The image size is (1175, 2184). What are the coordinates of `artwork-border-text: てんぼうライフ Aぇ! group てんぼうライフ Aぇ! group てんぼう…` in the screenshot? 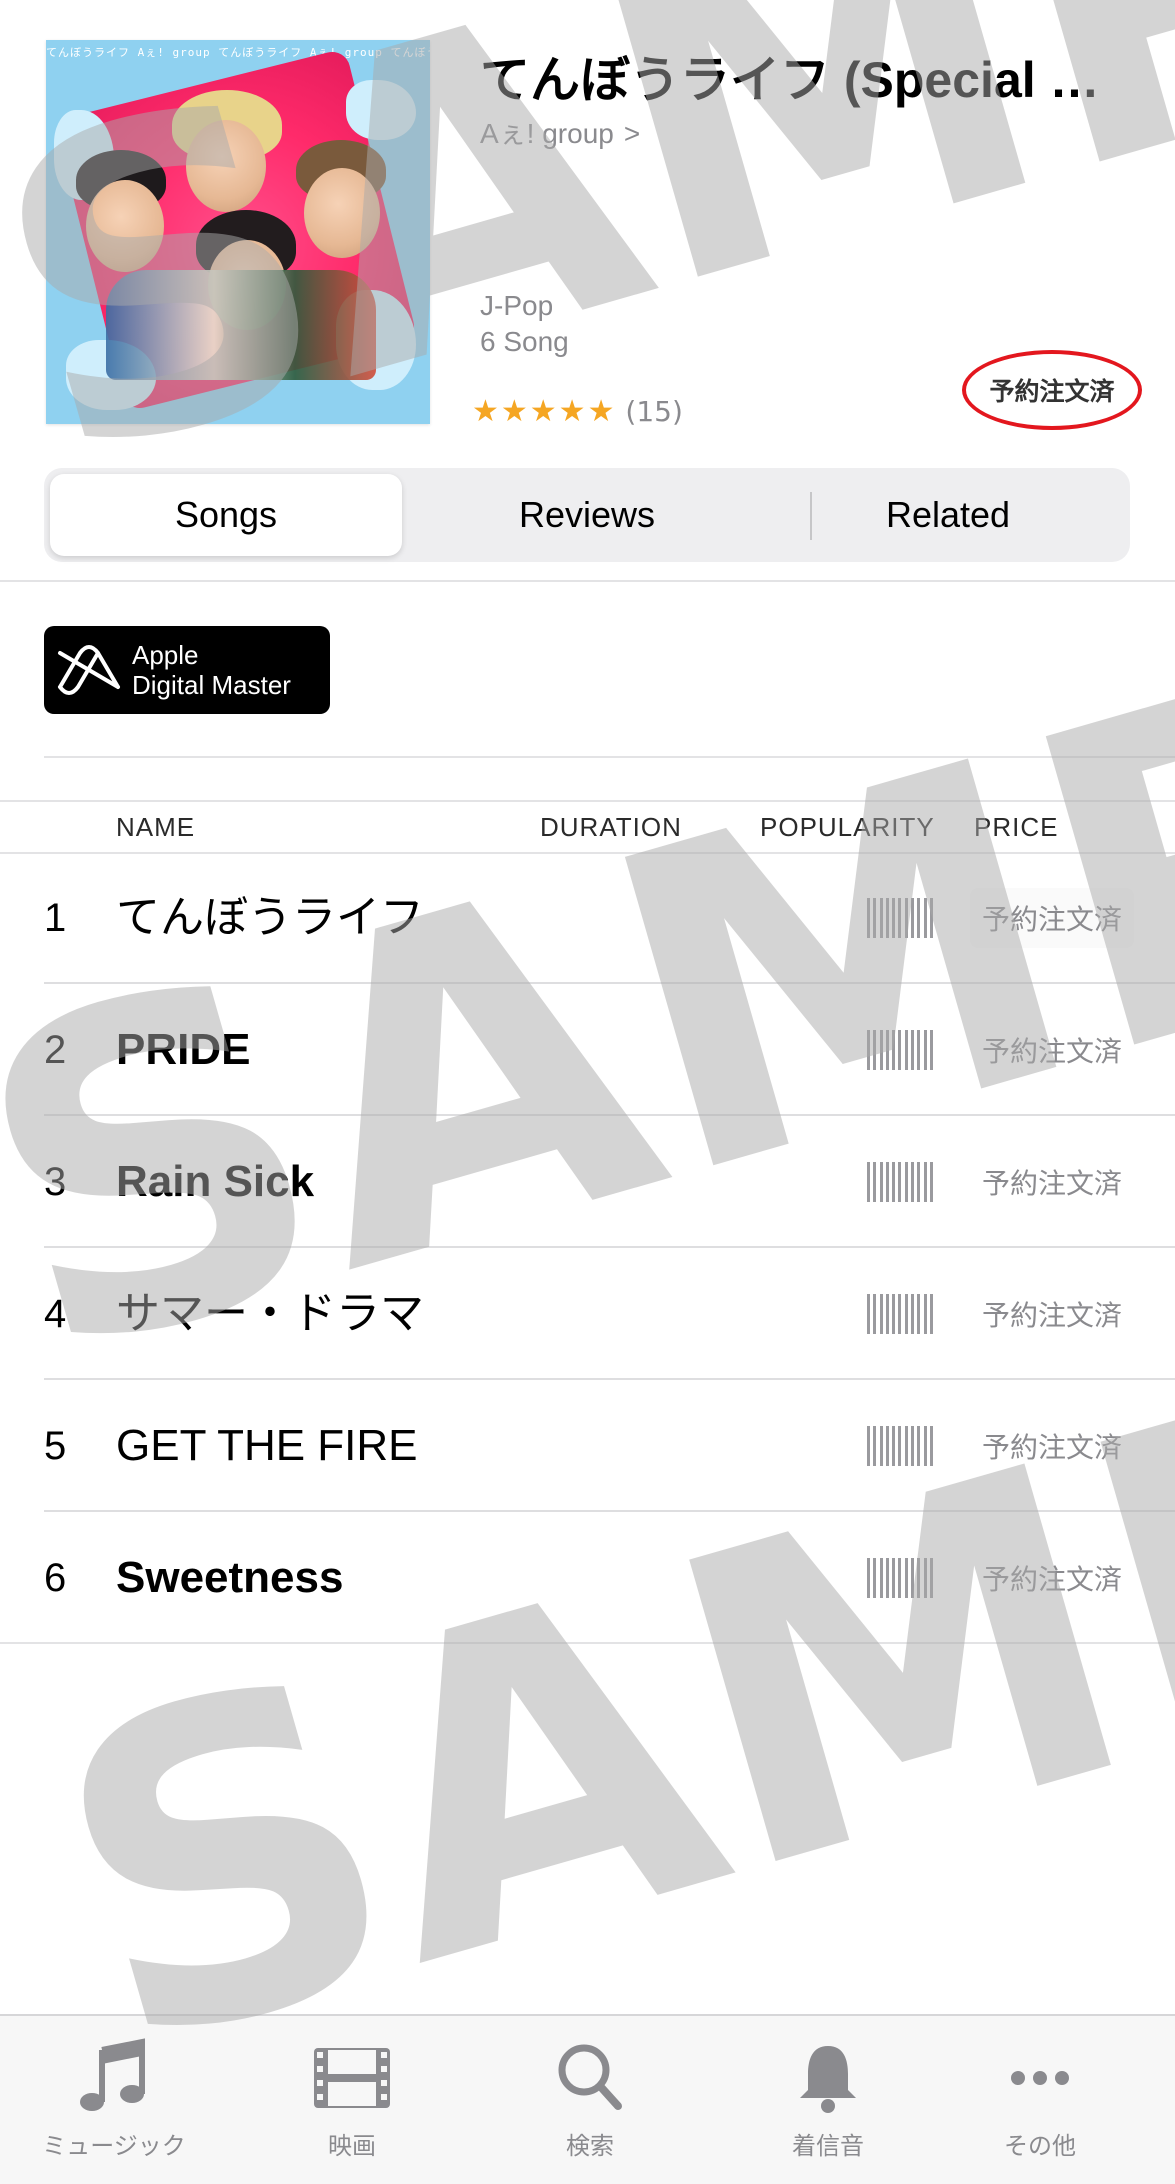 It's located at (238, 52).